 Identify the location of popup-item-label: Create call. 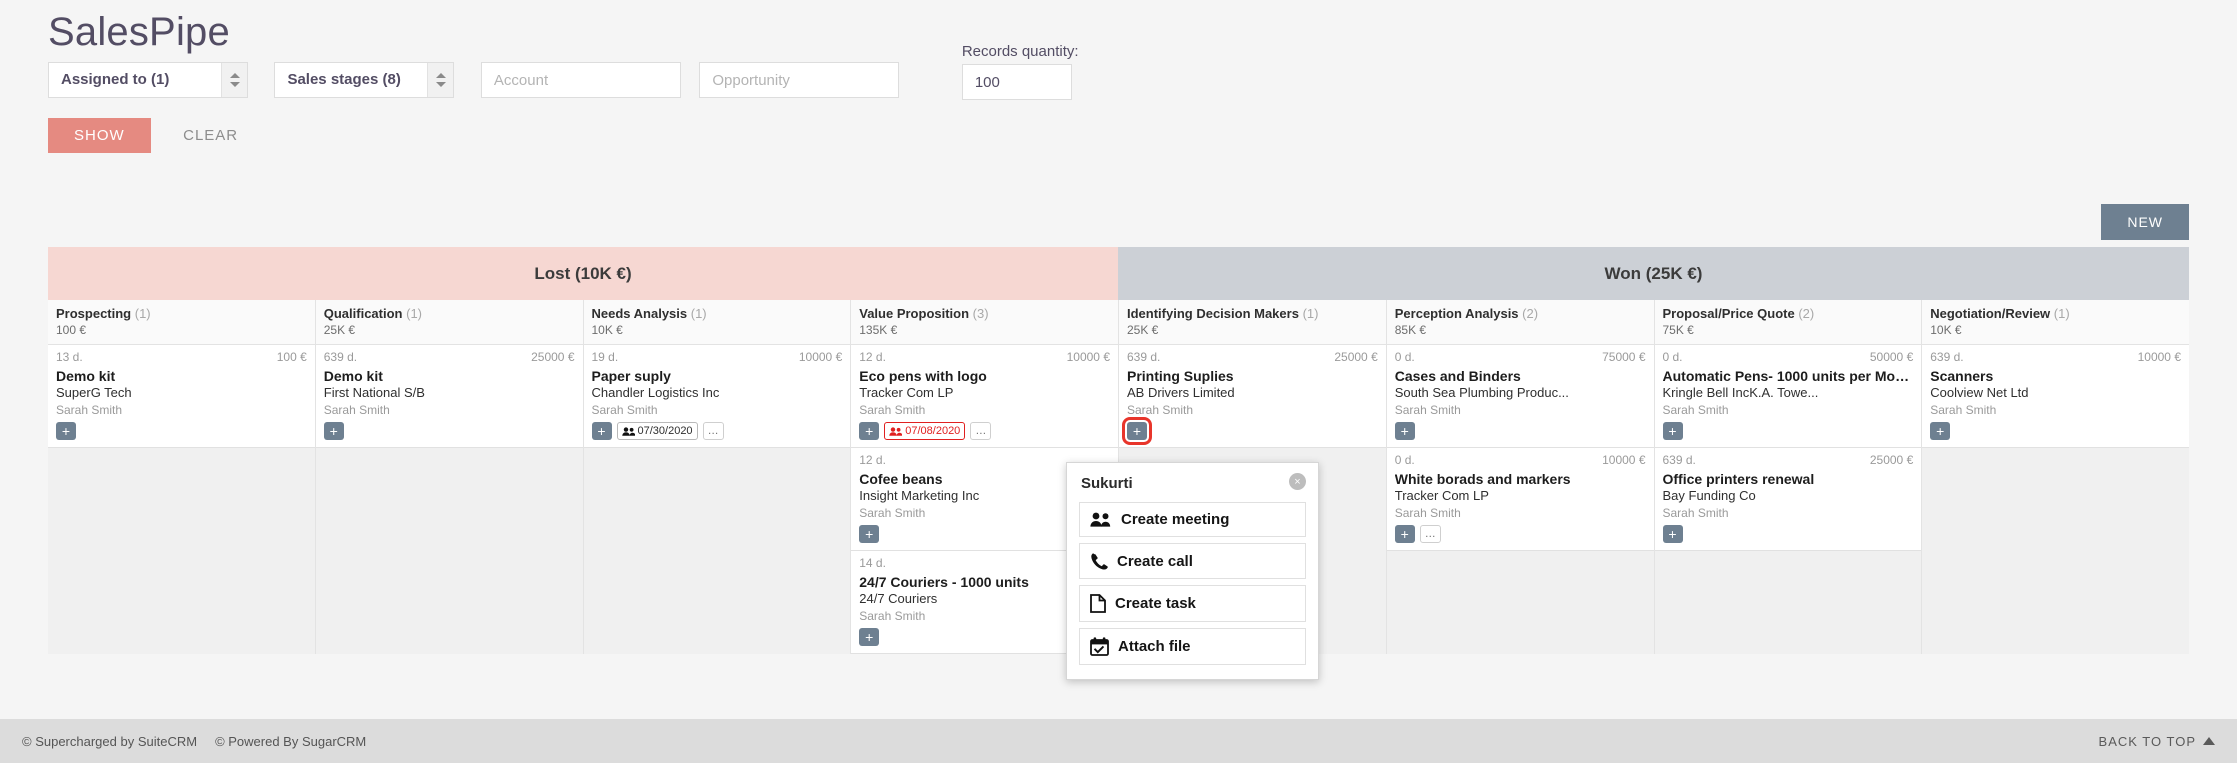
(1155, 561).